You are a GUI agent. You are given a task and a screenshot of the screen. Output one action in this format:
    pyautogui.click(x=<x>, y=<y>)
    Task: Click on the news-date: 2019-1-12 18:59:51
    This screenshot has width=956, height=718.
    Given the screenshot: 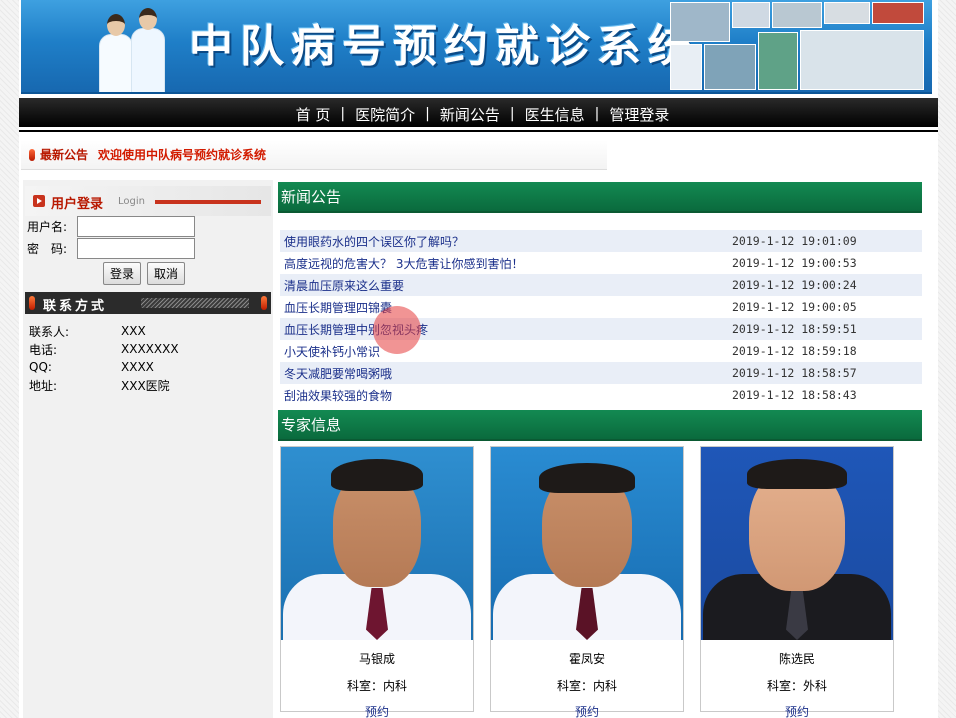 What is the action you would take?
    pyautogui.click(x=794, y=329)
    